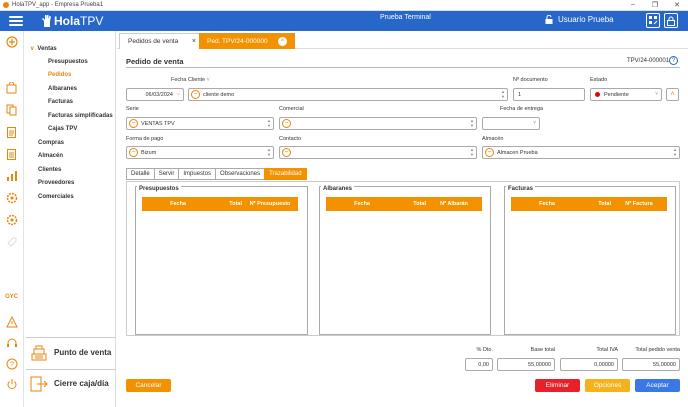 The image size is (688, 407). What do you see at coordinates (145, 139) in the screenshot?
I see `forma-pago-label: Forma de pago` at bounding box center [145, 139].